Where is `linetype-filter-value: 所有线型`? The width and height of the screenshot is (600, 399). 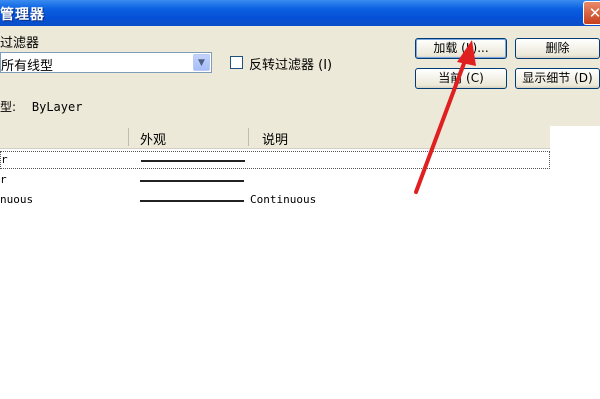
linetype-filter-value: 所有线型 is located at coordinates (27, 66).